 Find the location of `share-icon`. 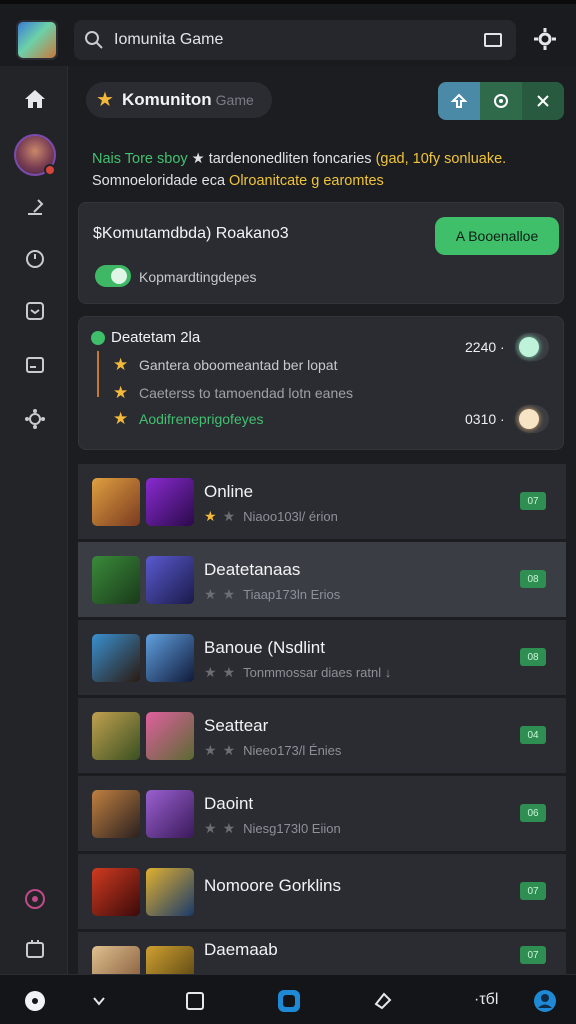

share-icon is located at coordinates (459, 100).